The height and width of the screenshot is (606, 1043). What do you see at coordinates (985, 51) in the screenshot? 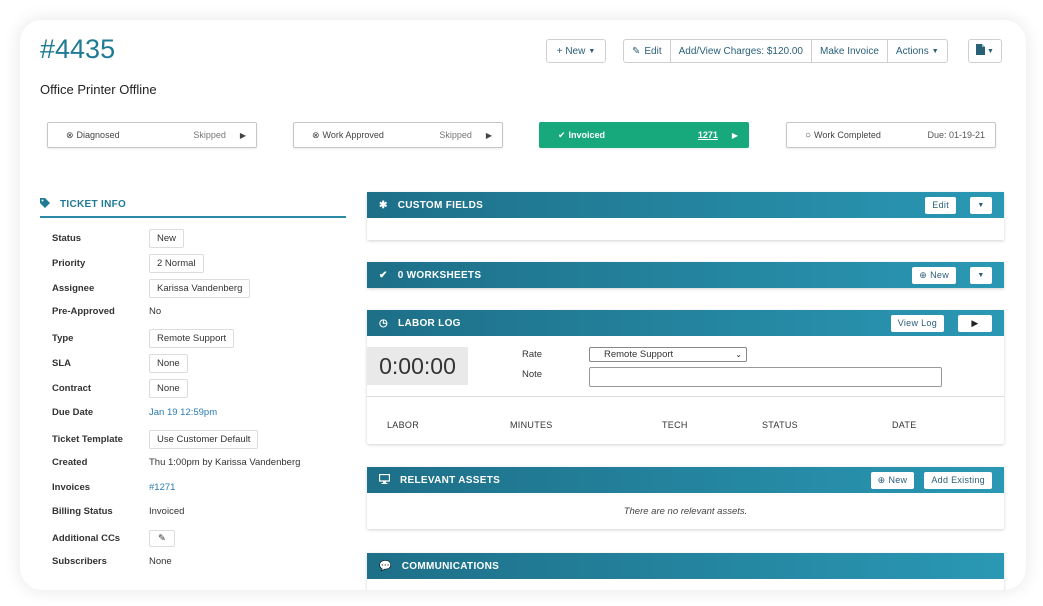
I see `pdf-button: ▼` at bounding box center [985, 51].